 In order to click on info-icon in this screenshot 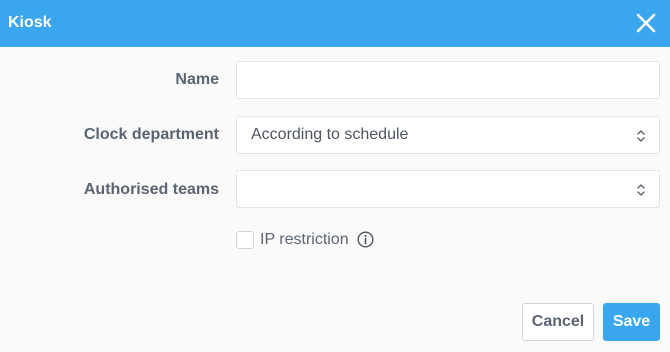, I will do `click(365, 239)`.